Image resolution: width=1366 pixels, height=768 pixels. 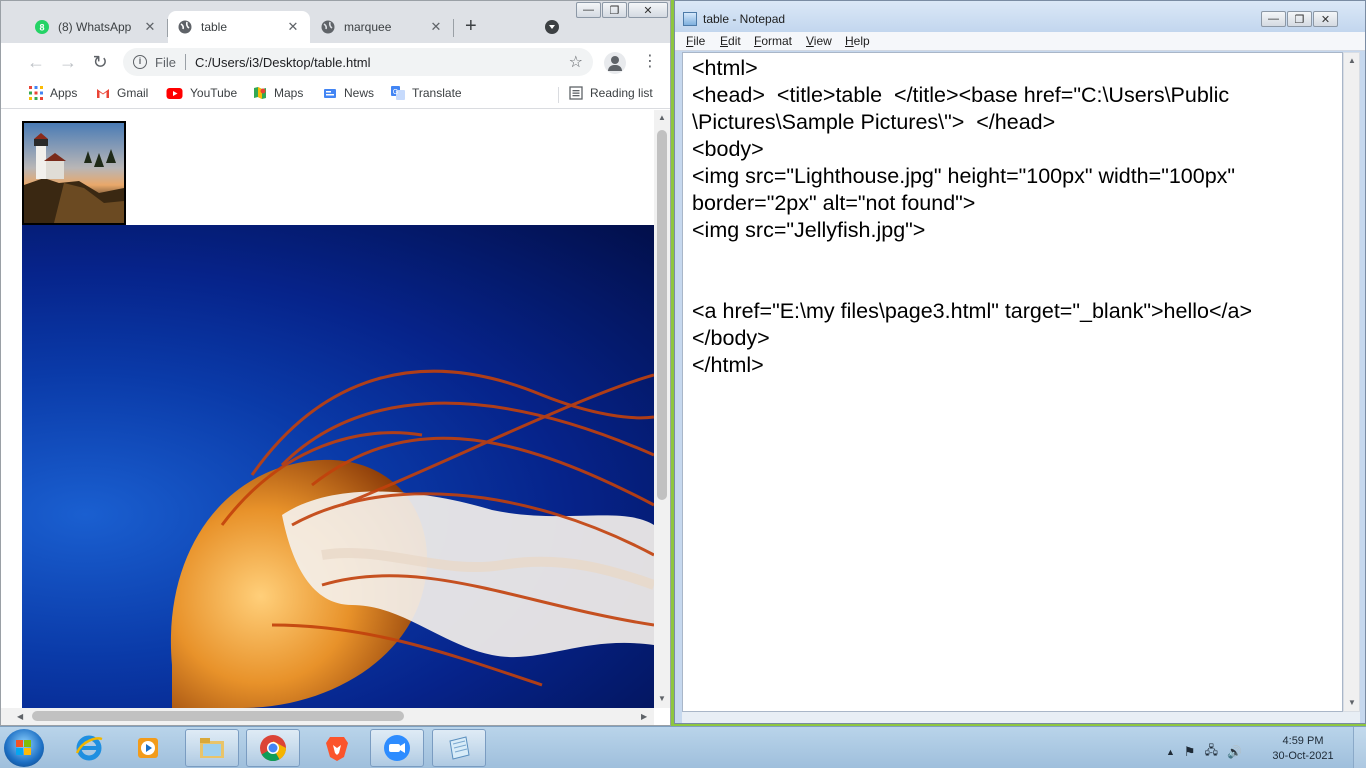 I want to click on bookmark-label: Gmail, so click(x=133, y=93).